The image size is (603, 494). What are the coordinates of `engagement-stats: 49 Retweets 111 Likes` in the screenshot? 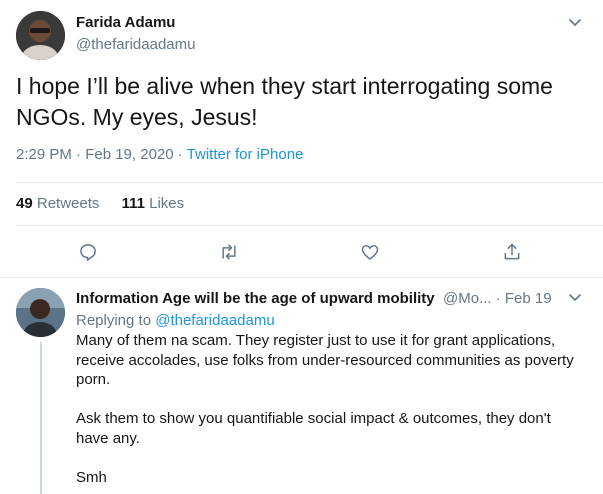 It's located at (109, 203).